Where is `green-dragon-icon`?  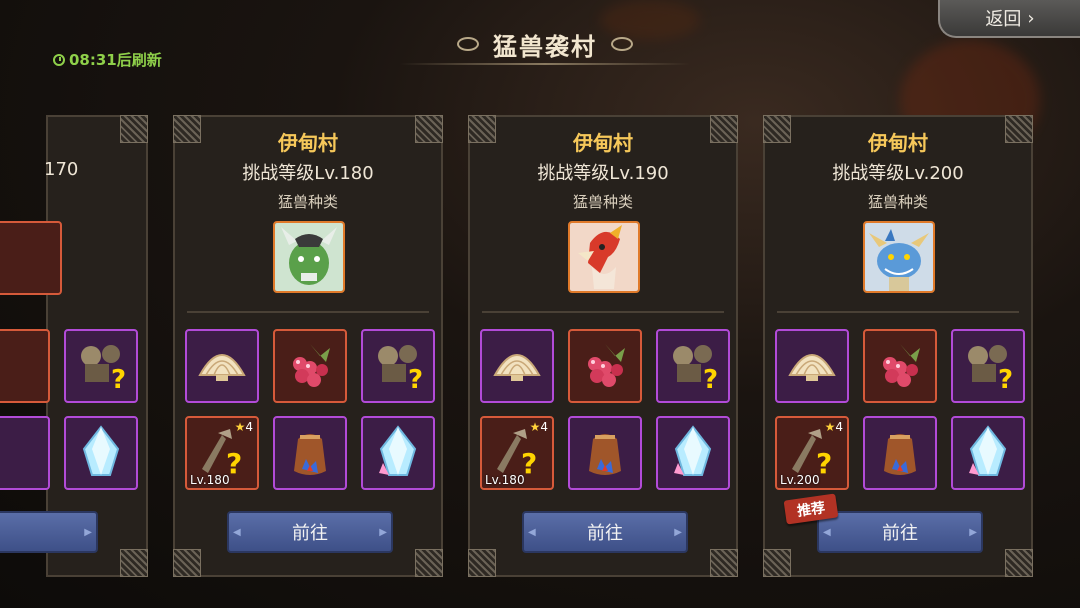 green-dragon-icon is located at coordinates (309, 257).